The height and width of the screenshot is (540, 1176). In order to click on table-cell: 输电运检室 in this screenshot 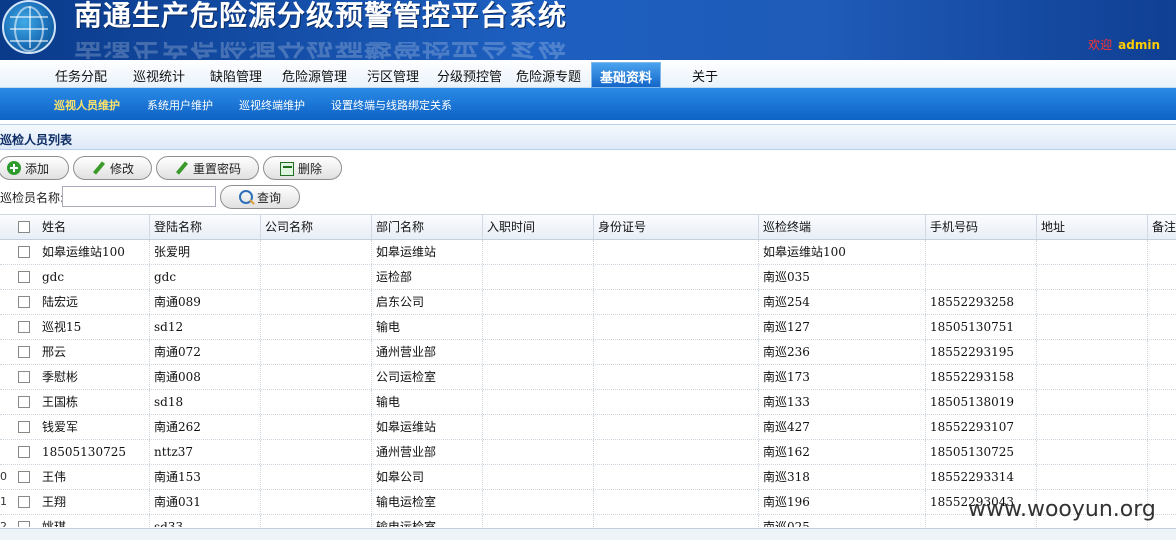, I will do `click(427, 521)`.